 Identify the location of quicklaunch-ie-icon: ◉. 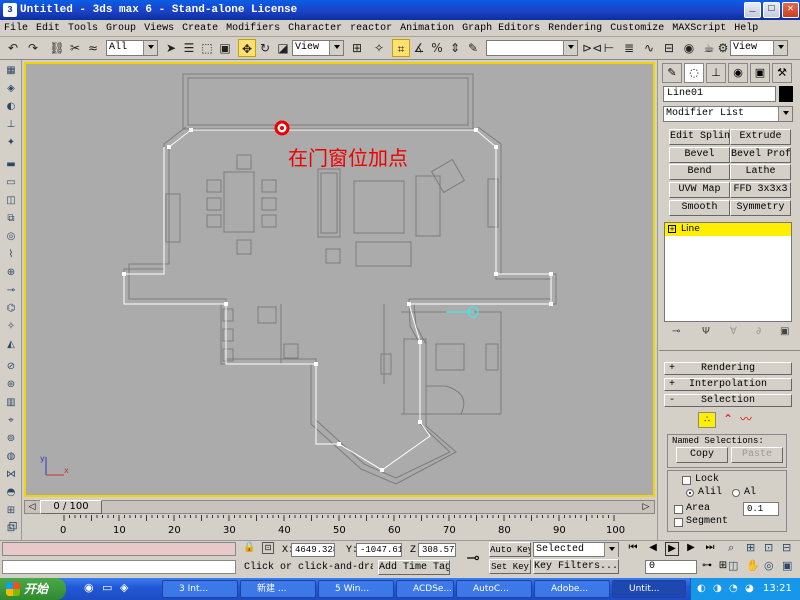
(91, 588).